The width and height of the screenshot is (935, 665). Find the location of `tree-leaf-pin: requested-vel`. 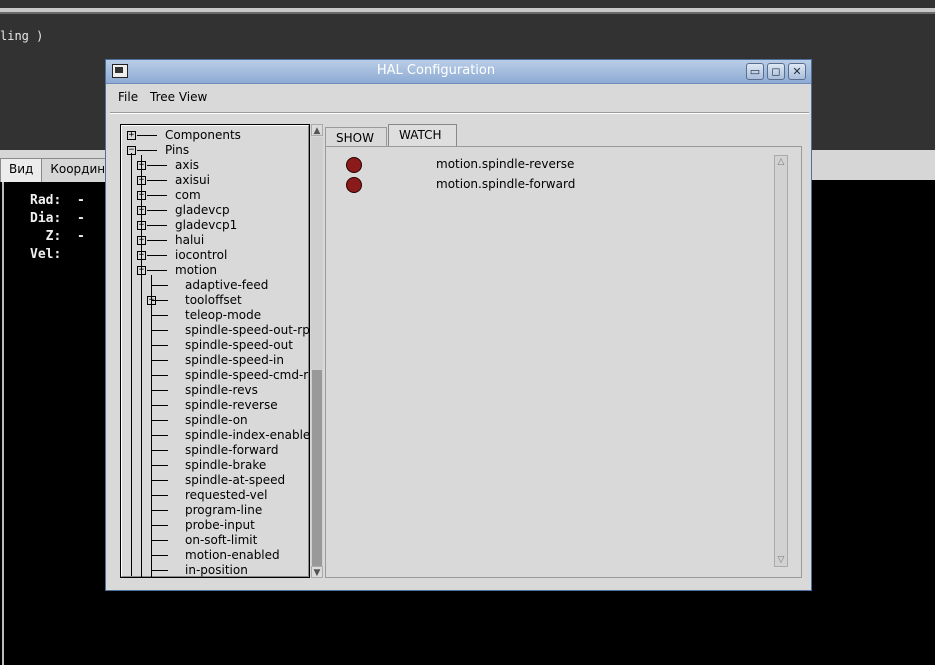

tree-leaf-pin: requested-vel is located at coordinates (226, 495).